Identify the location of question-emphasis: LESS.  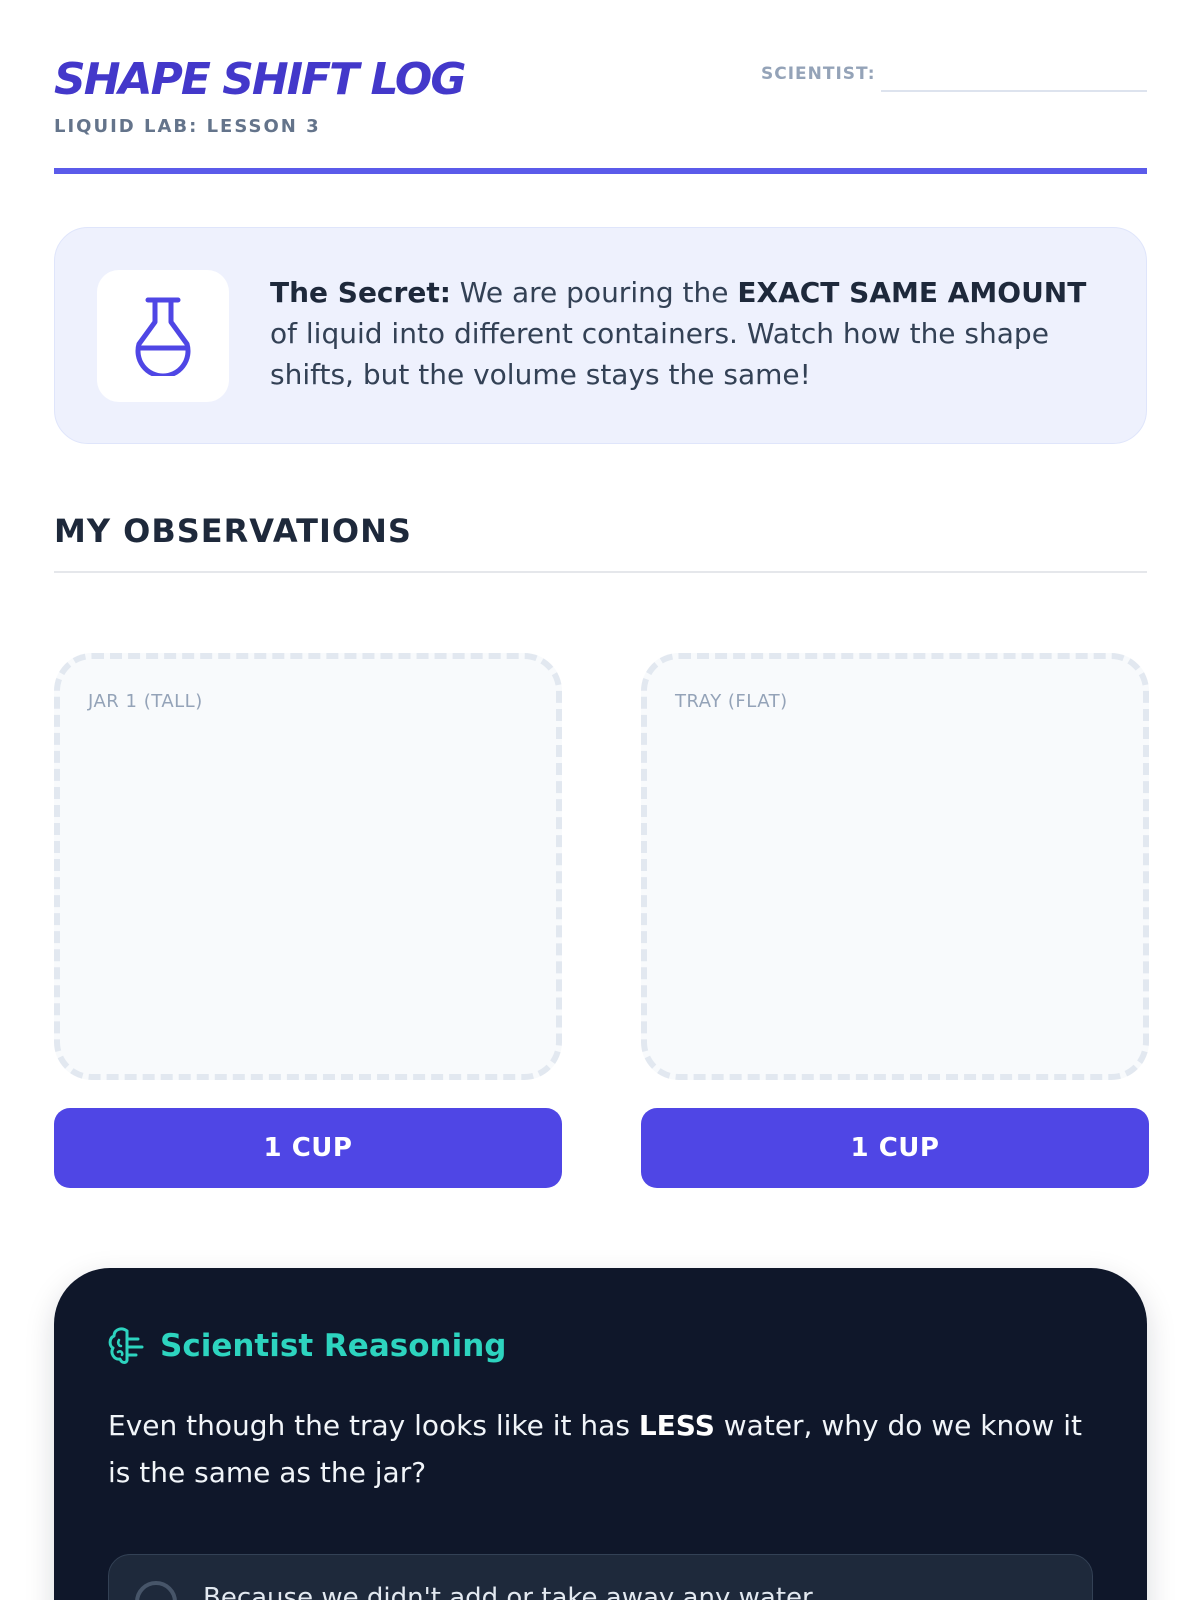
(676, 1425).